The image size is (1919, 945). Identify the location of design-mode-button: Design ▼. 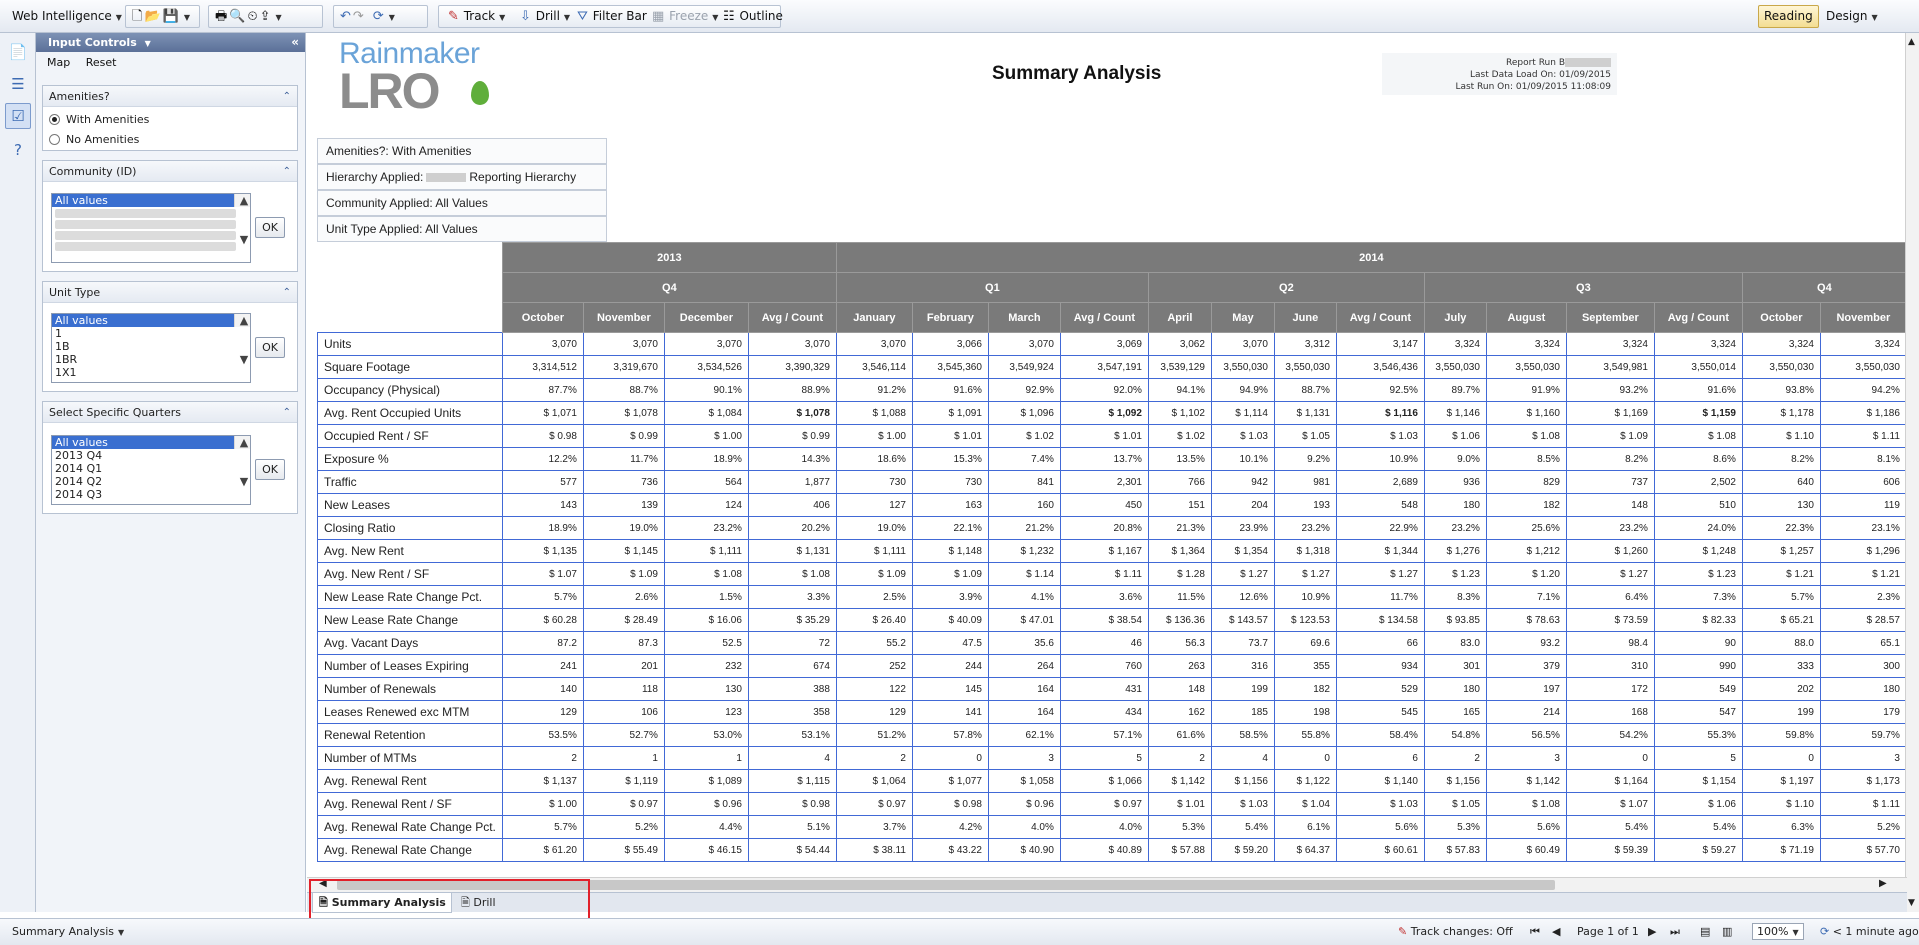
(1852, 16).